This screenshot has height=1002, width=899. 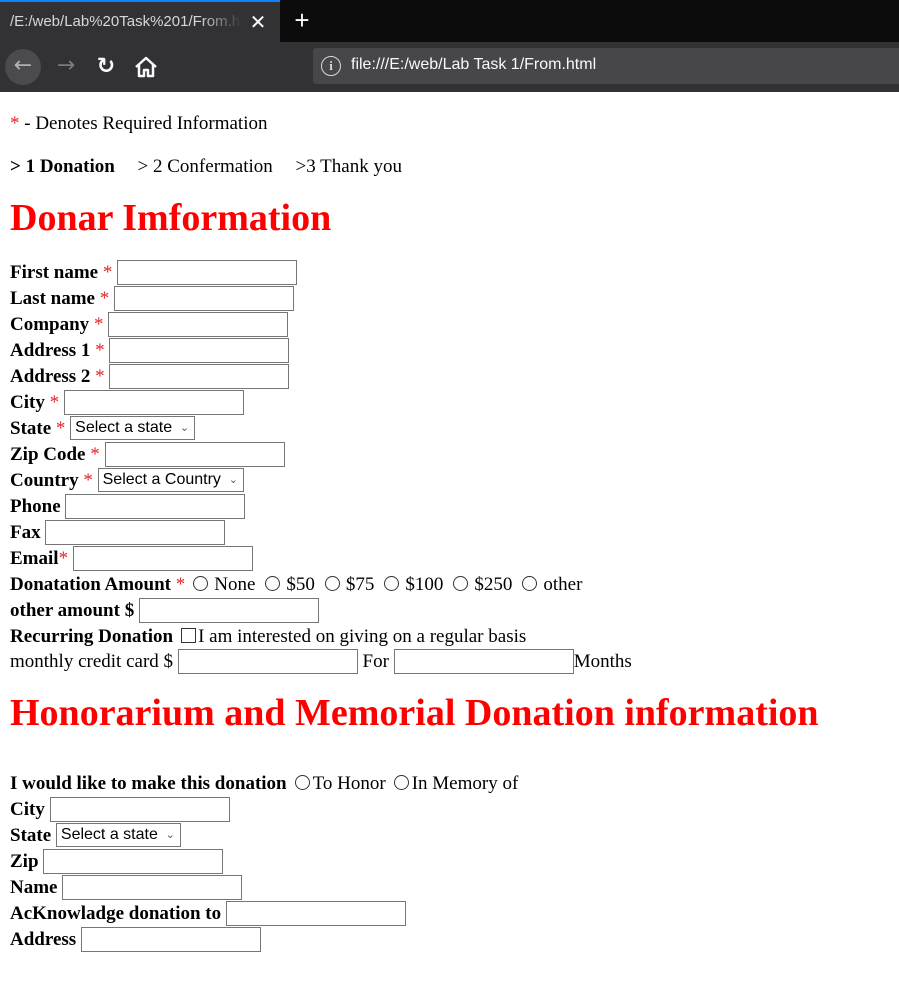 I want to click on honor-state-label: State, so click(x=31, y=835).